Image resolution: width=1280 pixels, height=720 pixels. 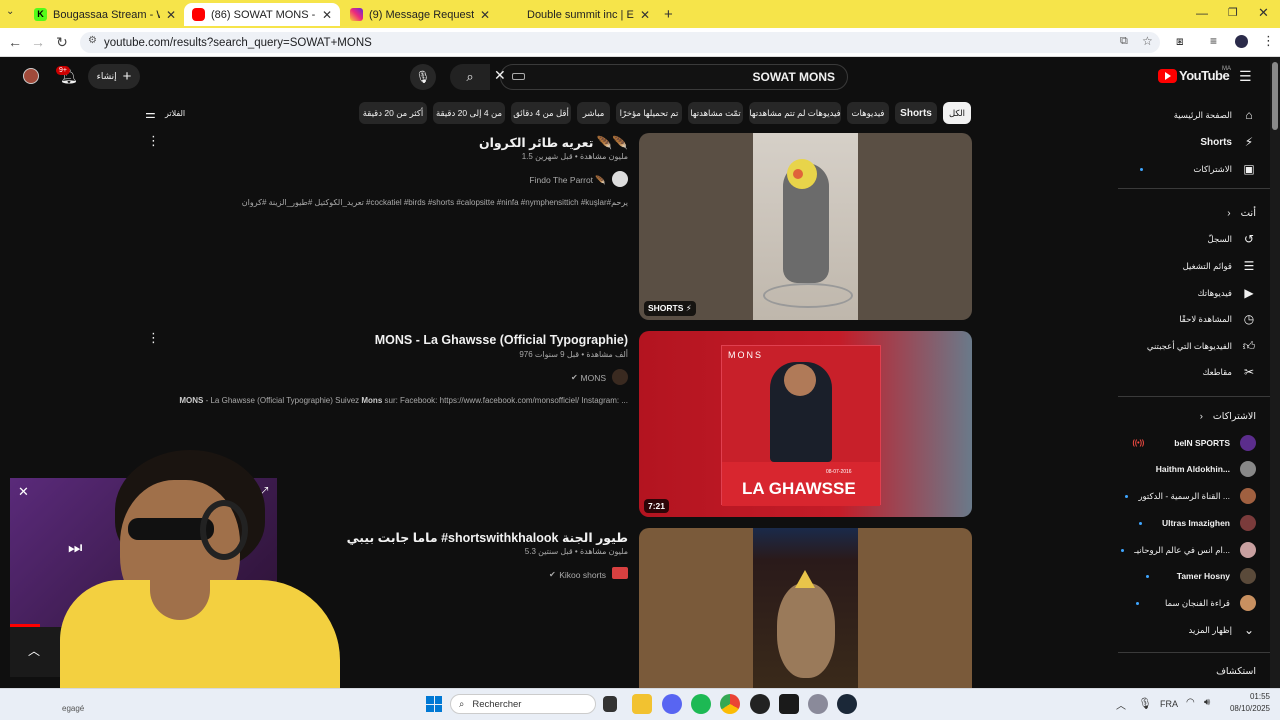 I want to click on page-scrollbar, so click(x=1275, y=372).